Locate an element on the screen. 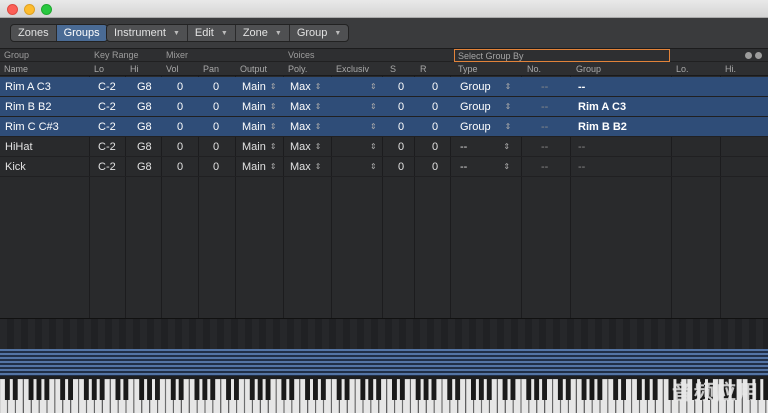  group-name: Rim B B2 is located at coordinates (28, 106).